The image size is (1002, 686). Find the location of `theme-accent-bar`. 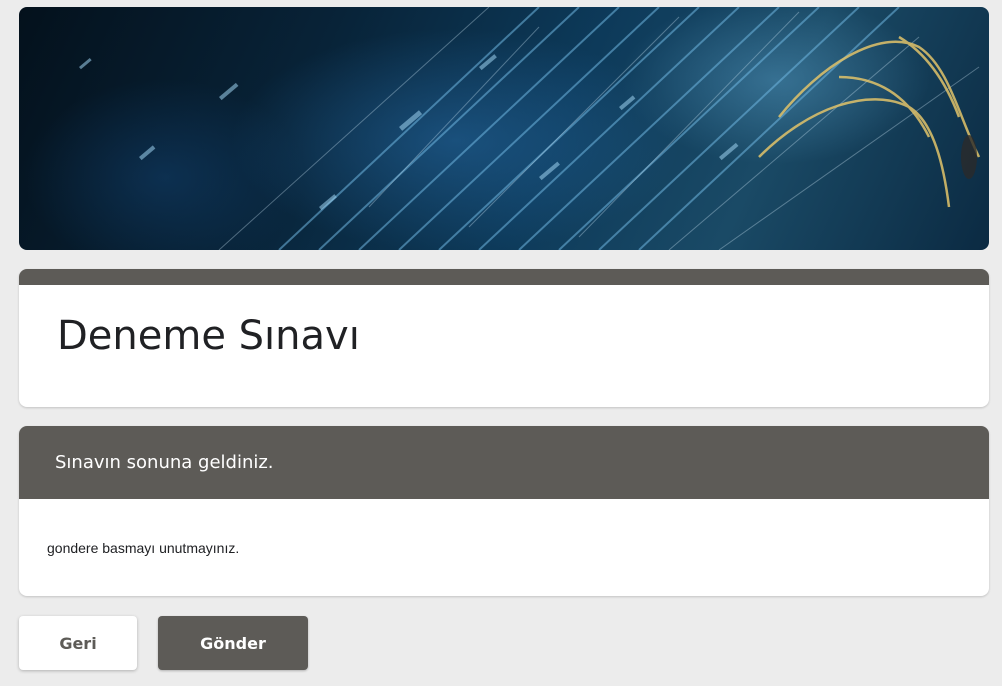

theme-accent-bar is located at coordinates (504, 277).